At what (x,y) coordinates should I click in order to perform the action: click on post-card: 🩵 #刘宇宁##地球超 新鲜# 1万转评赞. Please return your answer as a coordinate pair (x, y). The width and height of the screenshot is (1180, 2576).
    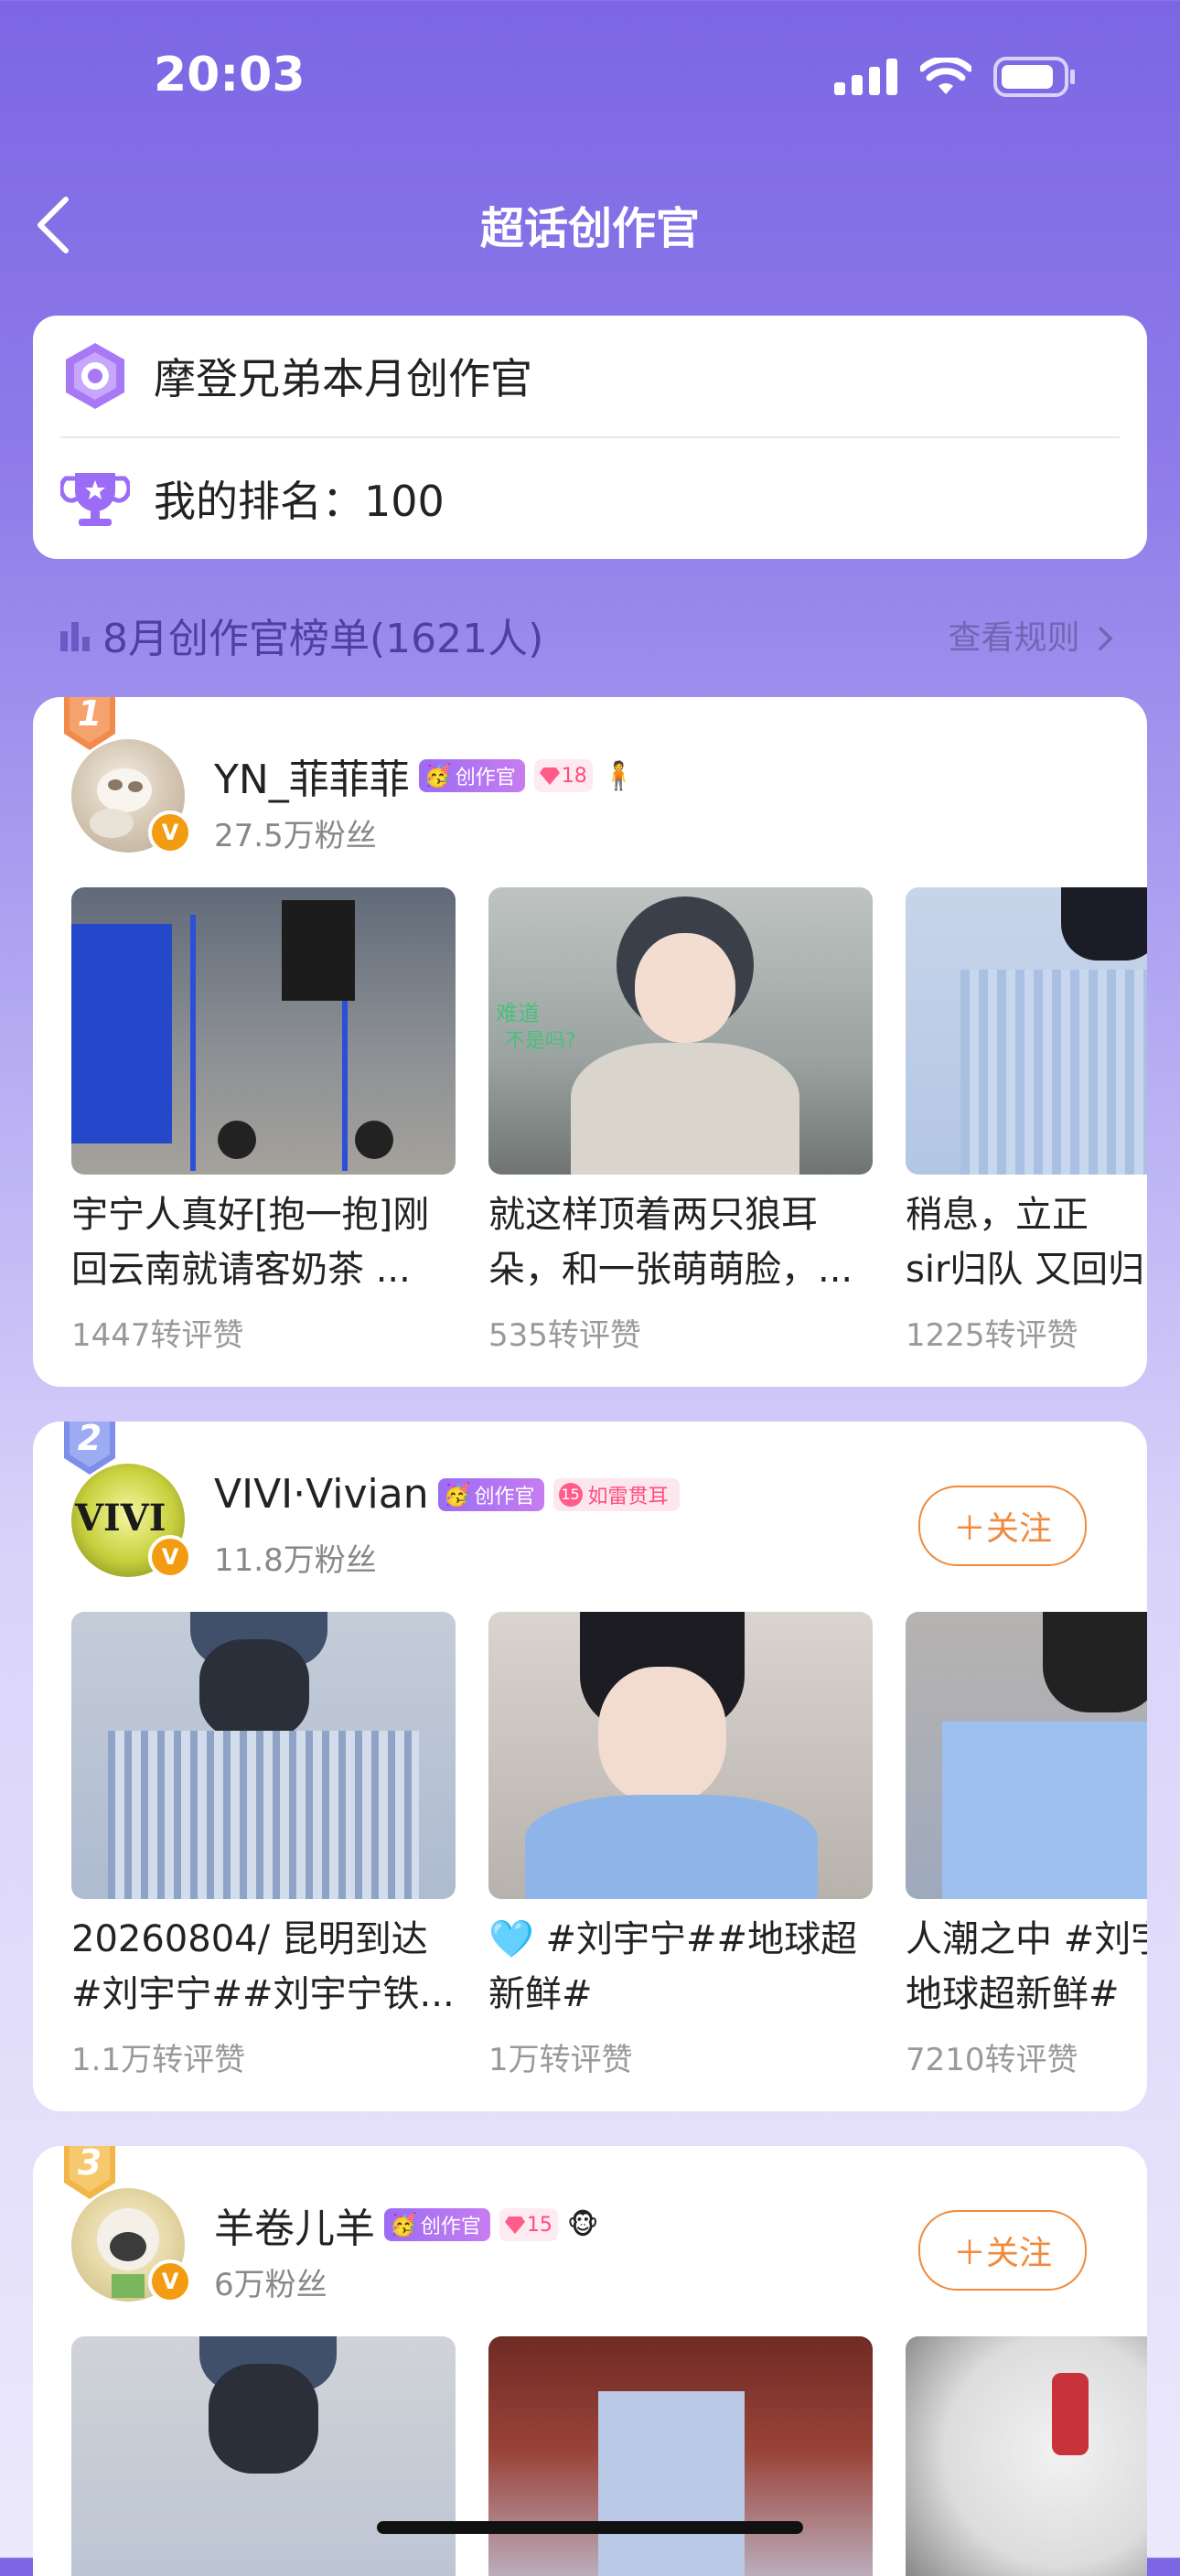
    Looking at the image, I should click on (680, 1845).